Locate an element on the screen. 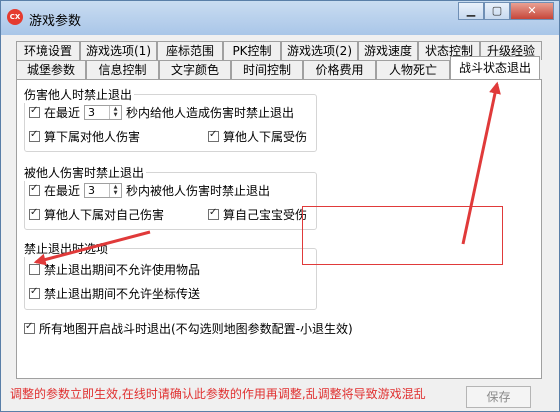 The image size is (560, 412). no-items-label: 禁止退出期间不允许使用物品 is located at coordinates (122, 270).